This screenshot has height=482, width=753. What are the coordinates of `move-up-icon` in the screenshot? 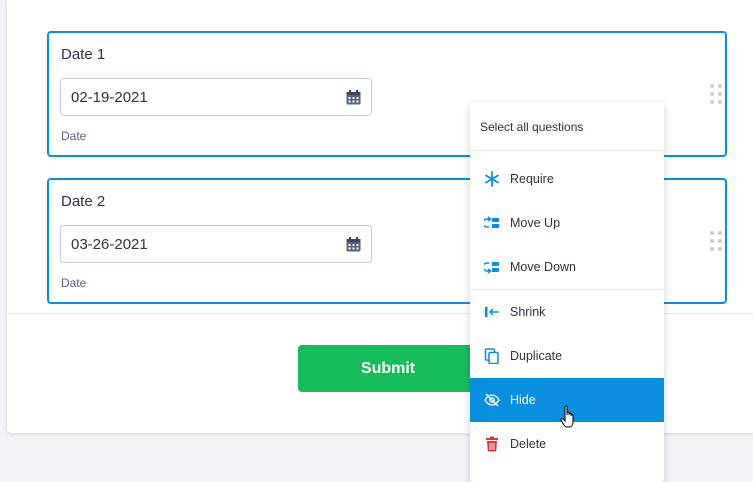 It's located at (491, 222).